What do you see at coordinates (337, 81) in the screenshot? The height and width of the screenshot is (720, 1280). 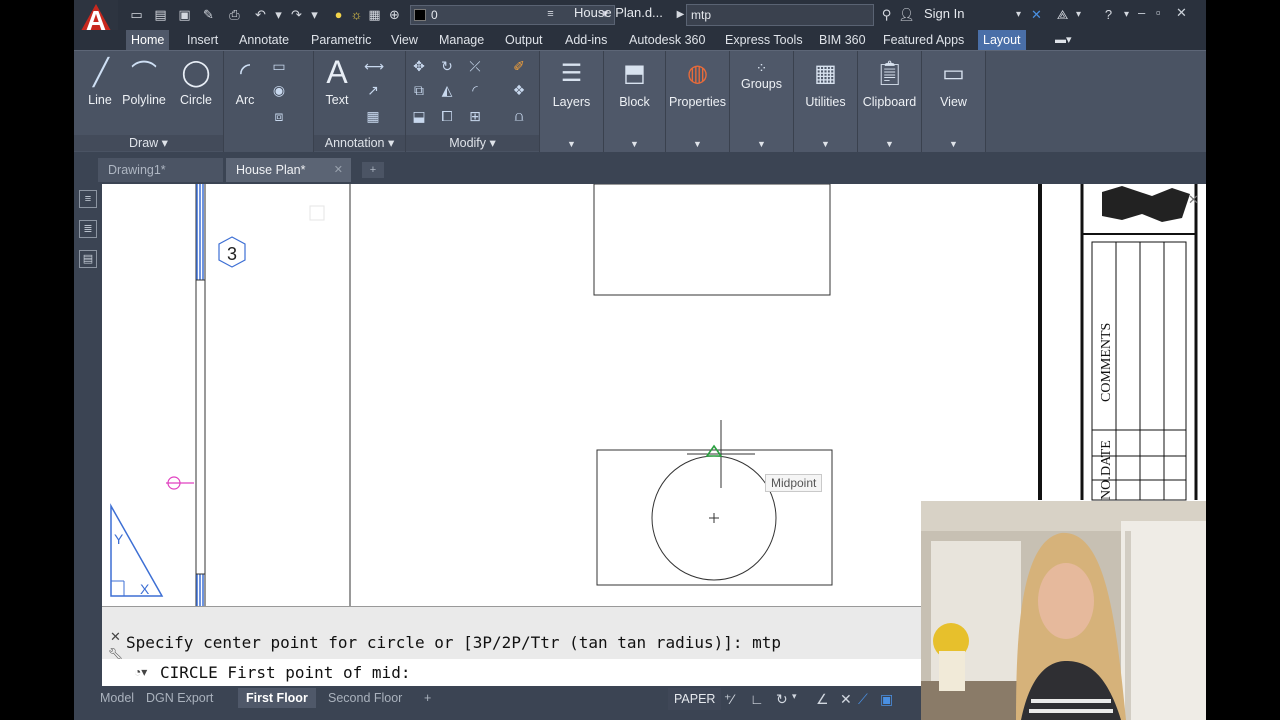 I see `text-button: A Text` at bounding box center [337, 81].